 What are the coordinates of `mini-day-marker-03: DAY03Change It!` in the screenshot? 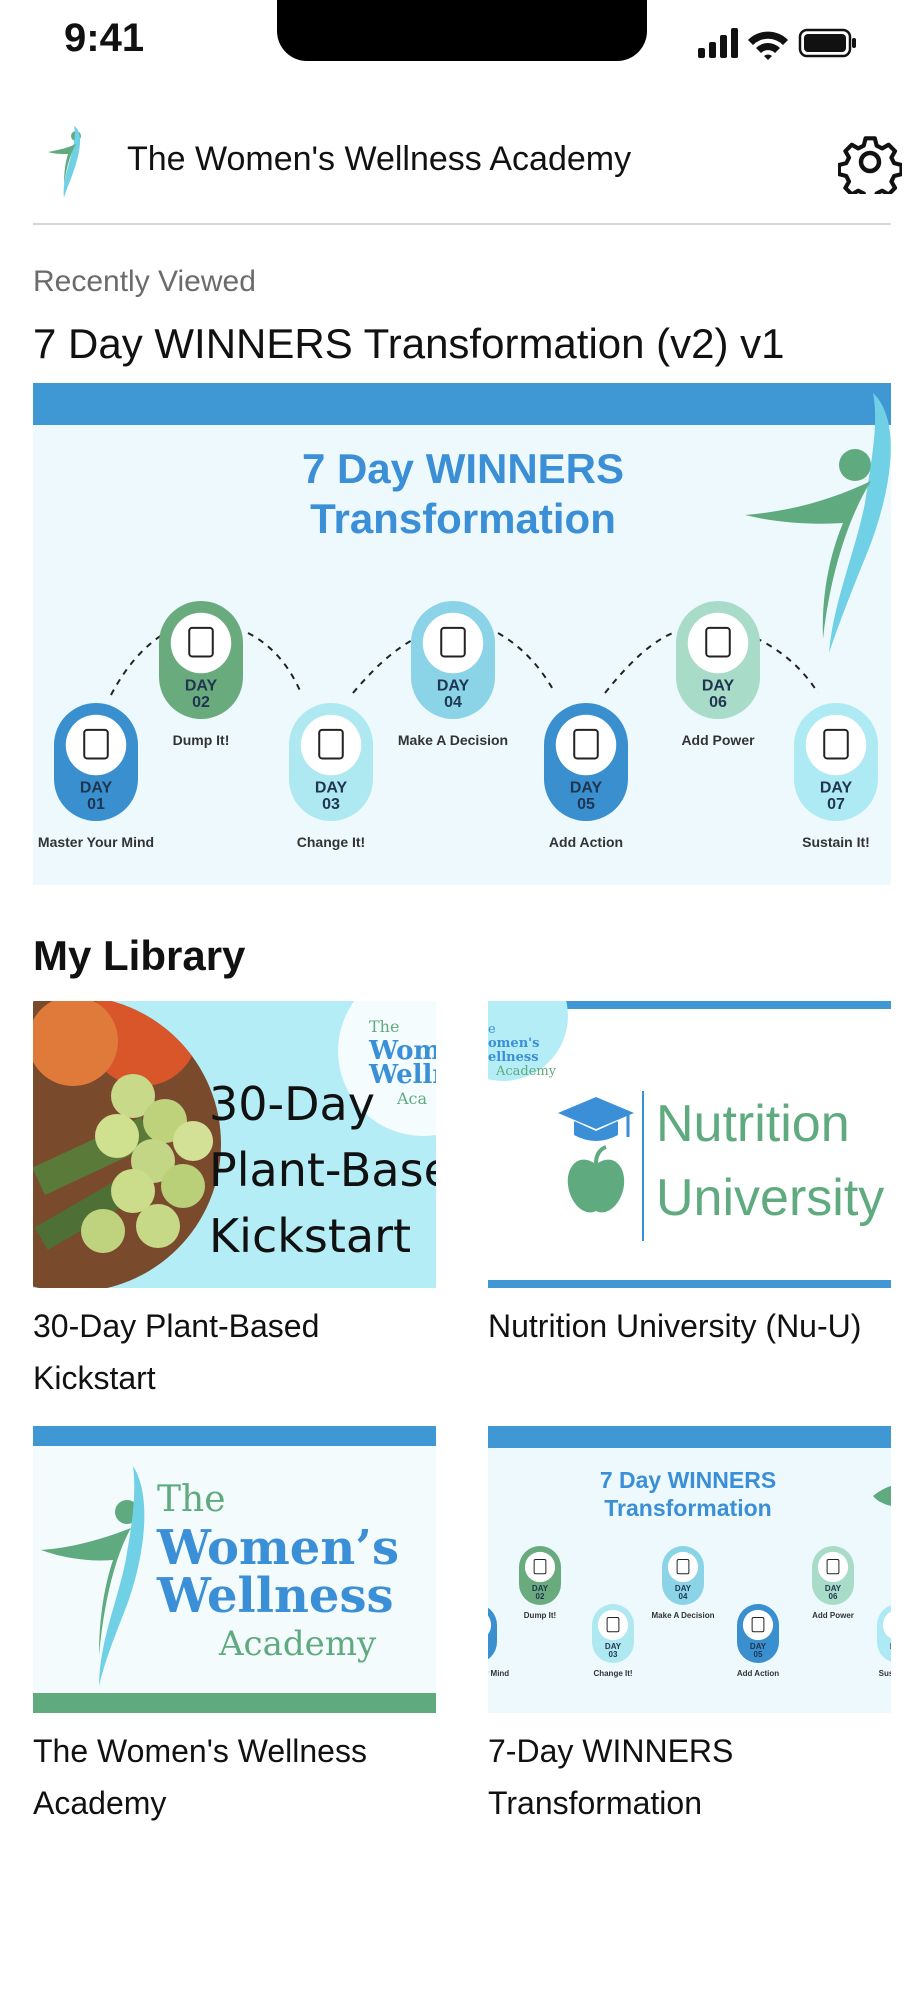 It's located at (613, 1641).